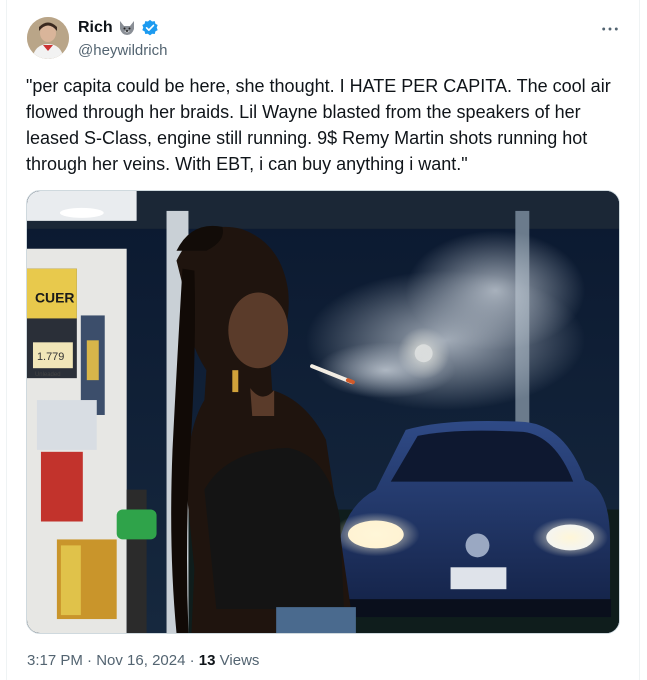 The width and height of the screenshot is (647, 680). I want to click on views-count: 13, so click(207, 660).